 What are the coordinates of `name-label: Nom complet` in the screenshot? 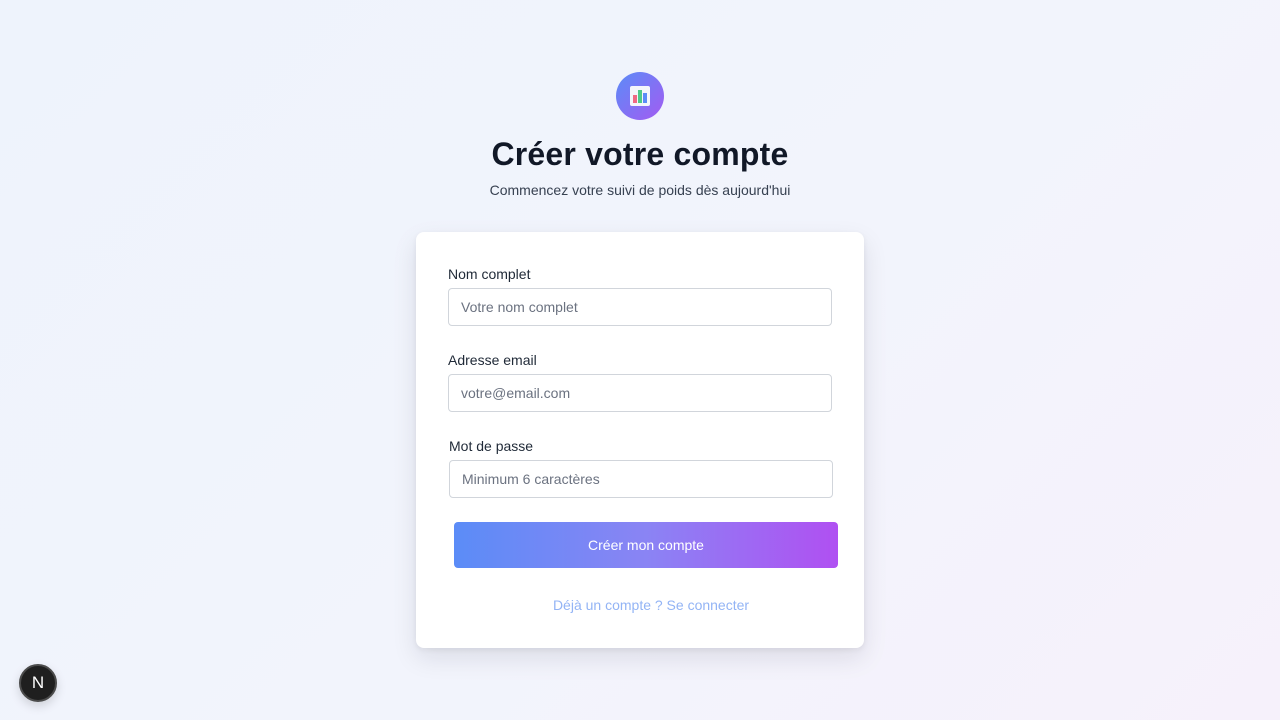 It's located at (489, 274).